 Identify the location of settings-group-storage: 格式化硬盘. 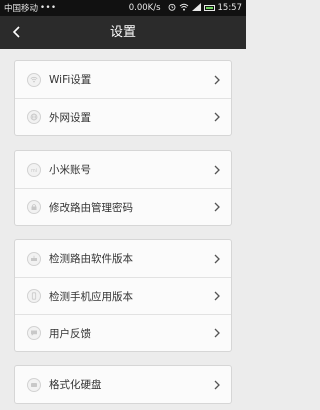
(123, 384).